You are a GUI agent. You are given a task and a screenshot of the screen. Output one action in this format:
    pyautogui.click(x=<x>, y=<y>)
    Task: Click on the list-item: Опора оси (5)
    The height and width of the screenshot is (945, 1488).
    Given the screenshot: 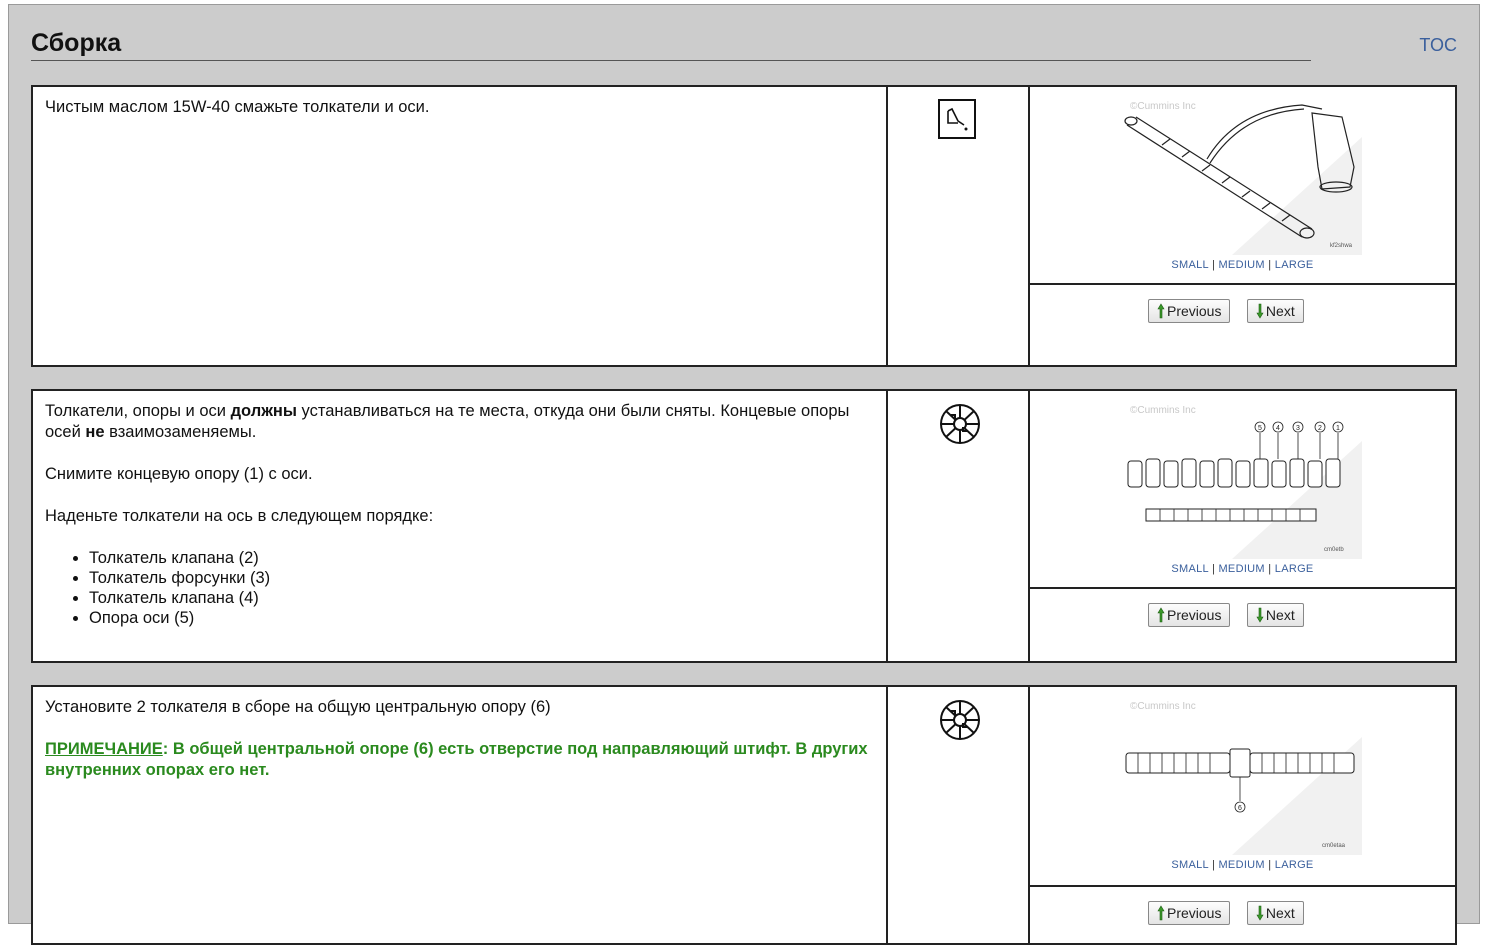 What is the action you would take?
    pyautogui.click(x=481, y=618)
    